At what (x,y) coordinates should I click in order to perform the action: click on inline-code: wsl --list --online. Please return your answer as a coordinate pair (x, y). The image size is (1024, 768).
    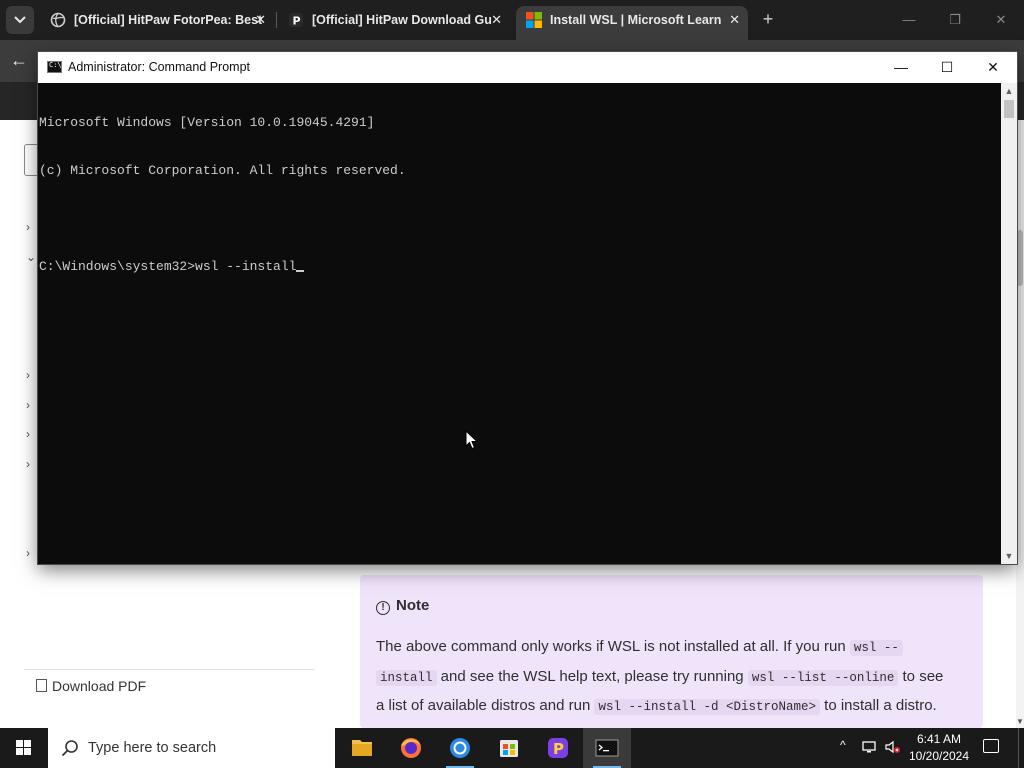
    Looking at the image, I should click on (823, 677).